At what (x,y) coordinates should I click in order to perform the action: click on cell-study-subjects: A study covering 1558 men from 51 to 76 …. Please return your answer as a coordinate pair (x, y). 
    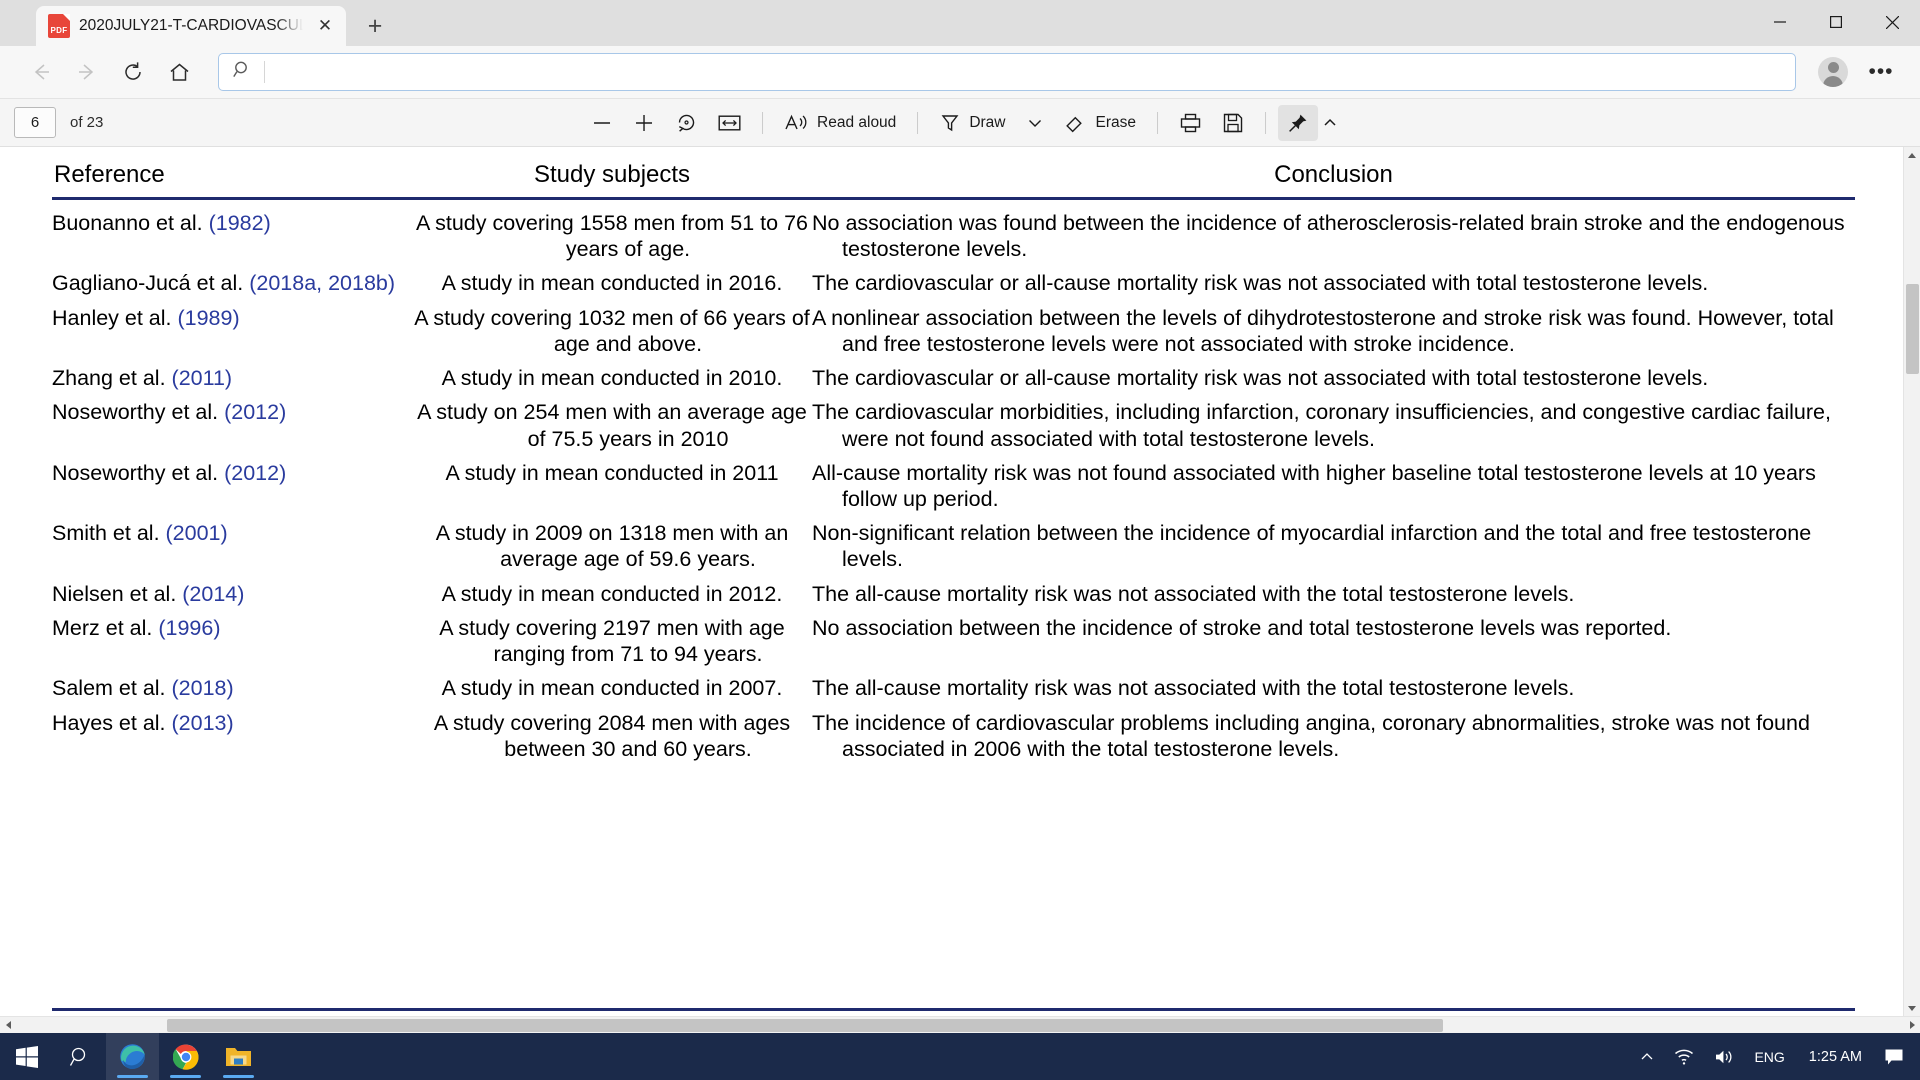
    Looking at the image, I should click on (612, 233).